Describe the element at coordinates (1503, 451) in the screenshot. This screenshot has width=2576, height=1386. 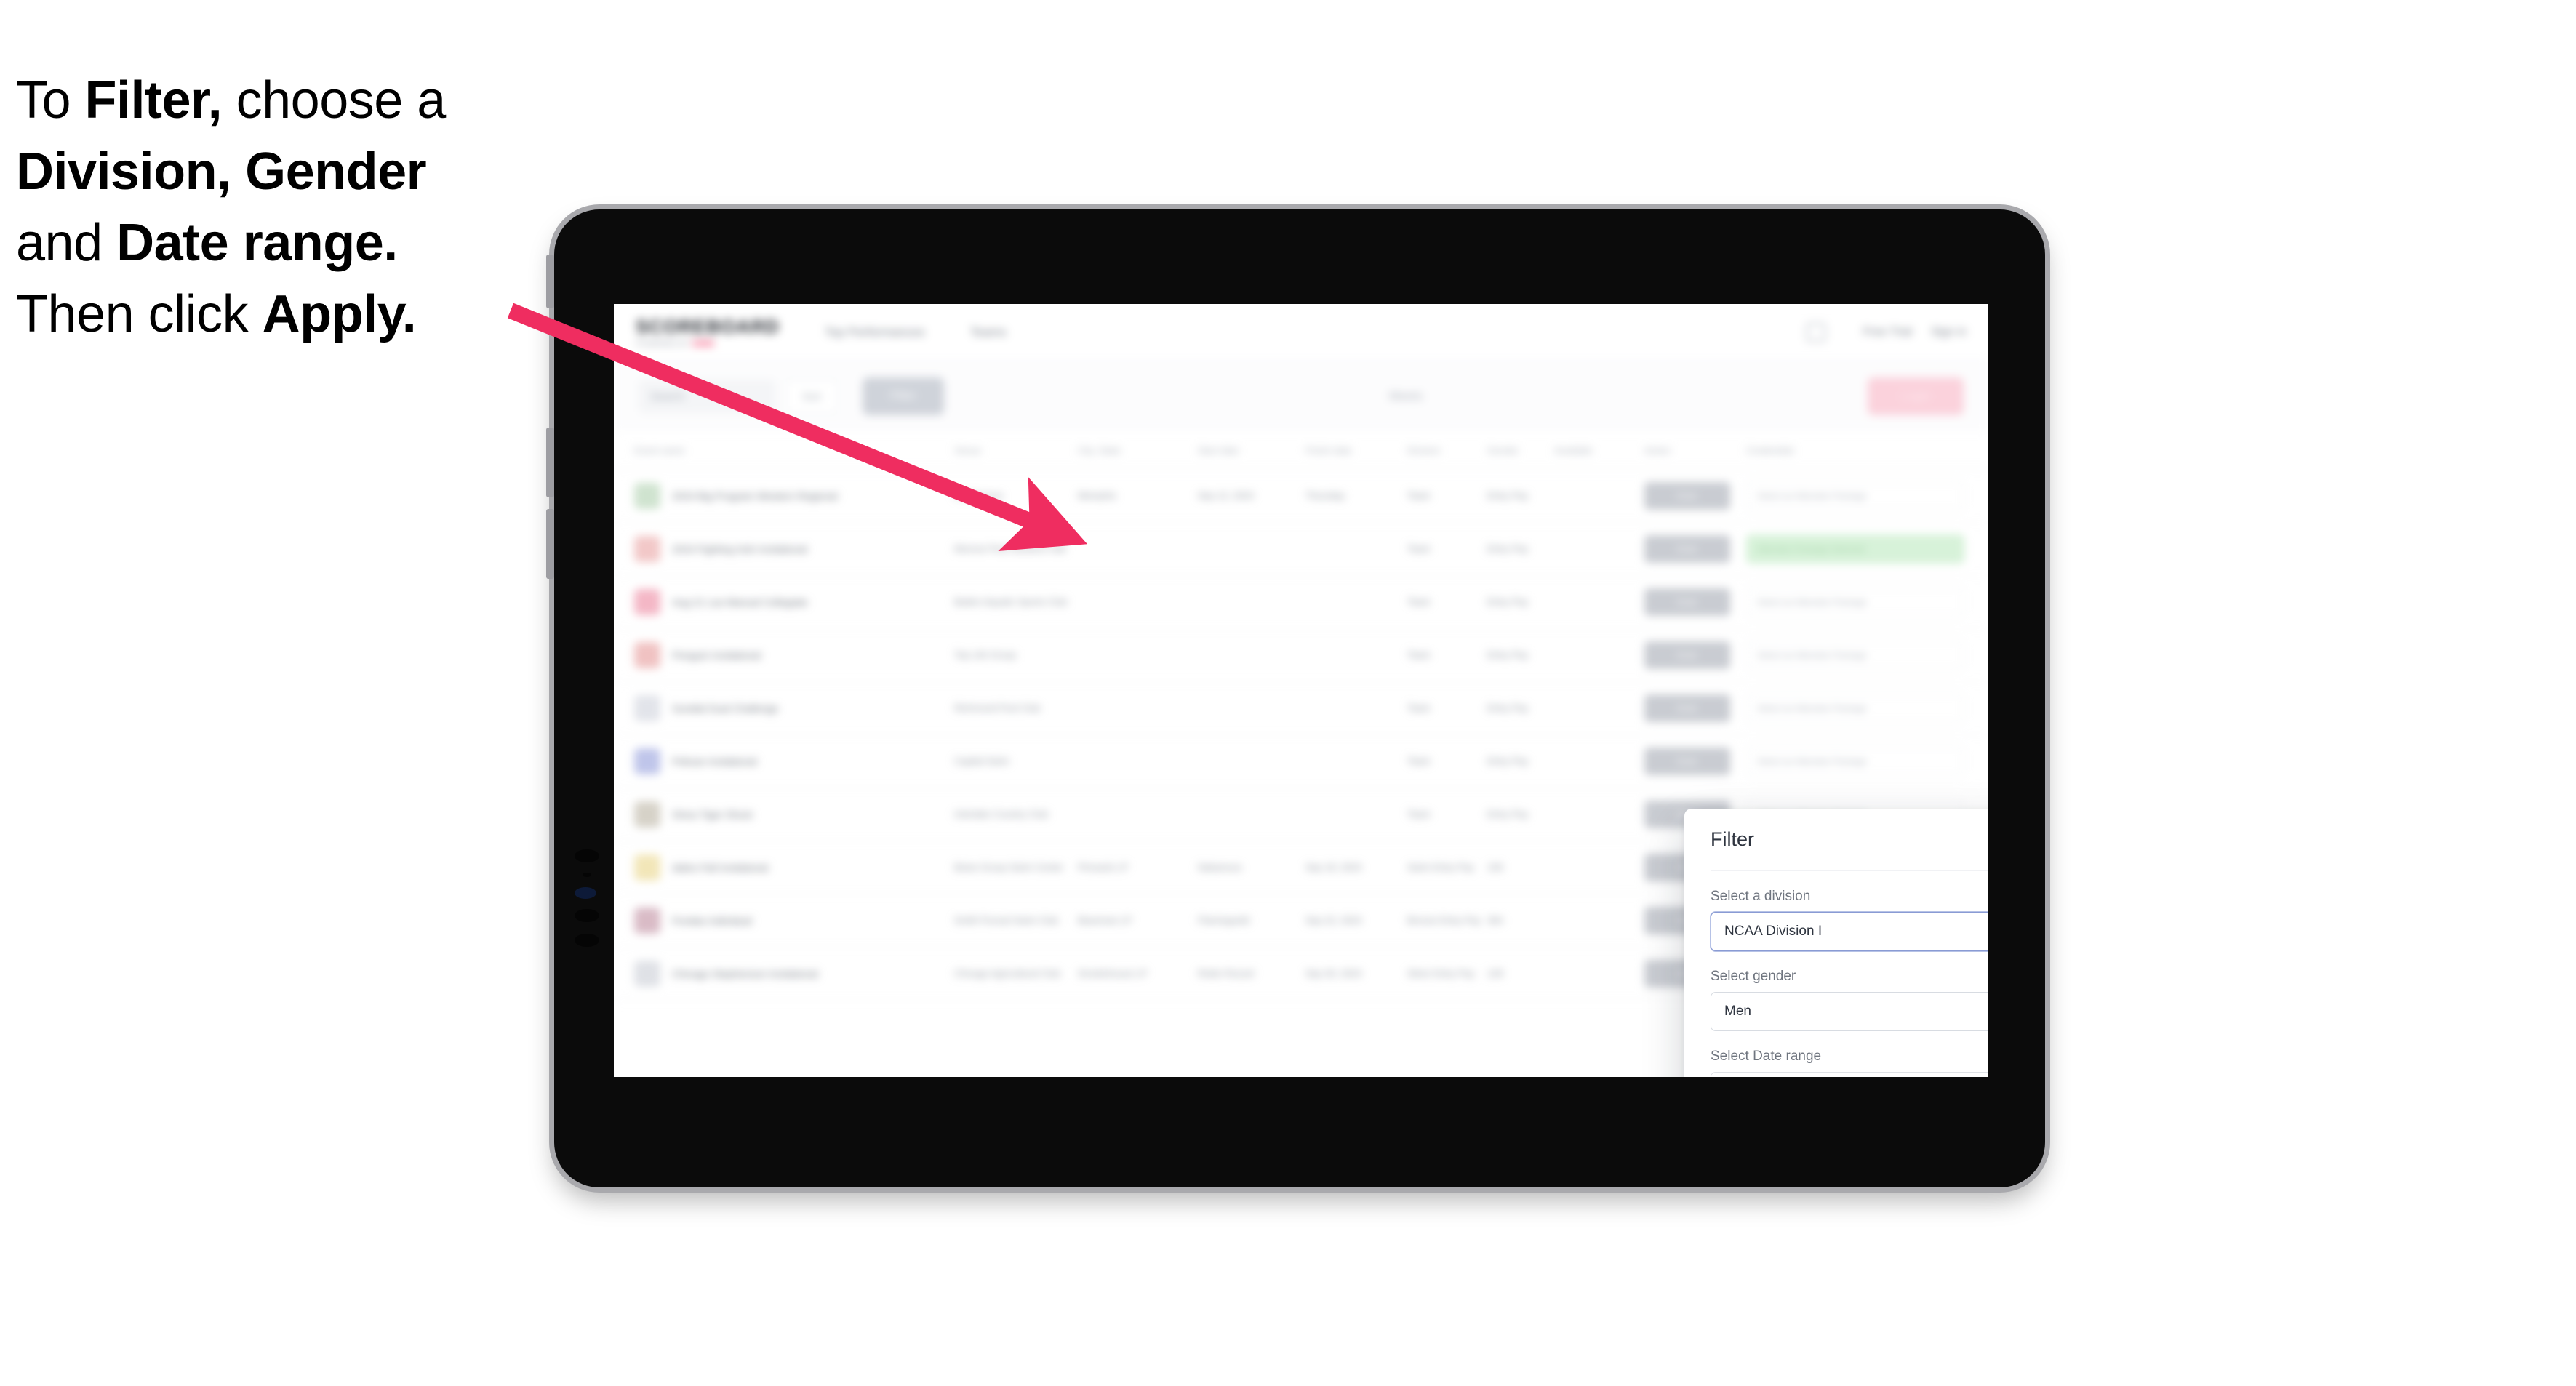
I see `column-header-gender: Gender` at that location.